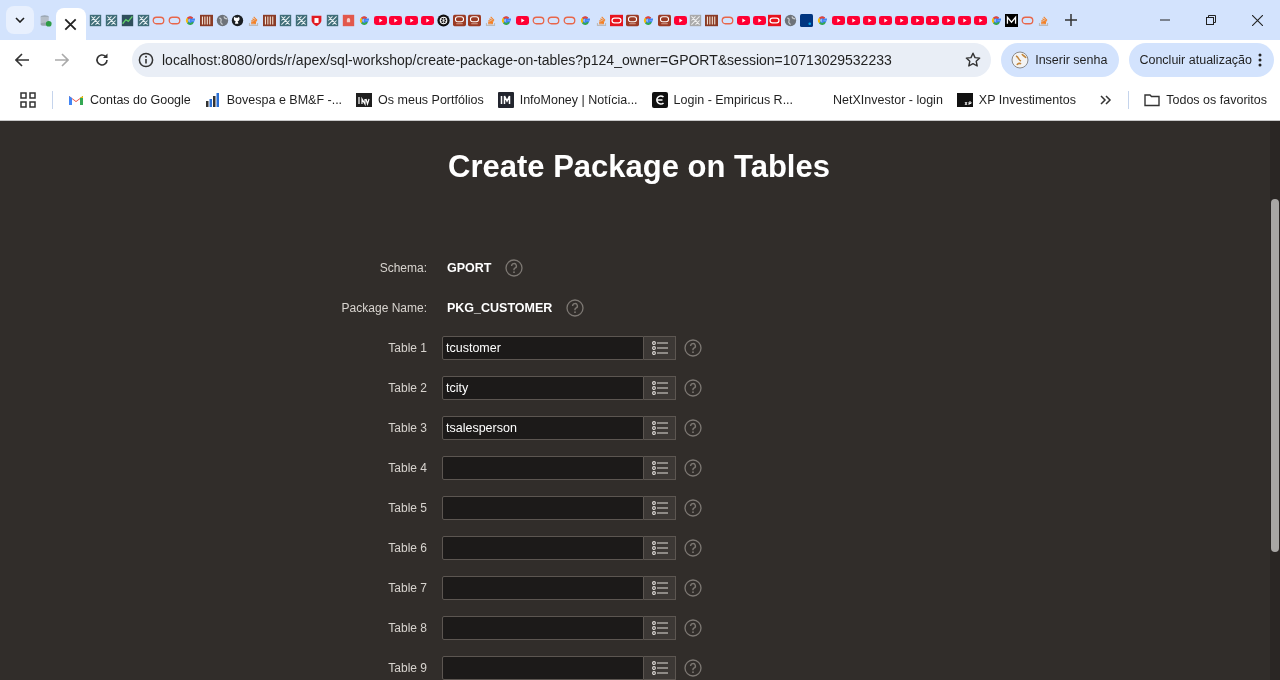 The image size is (1280, 680). I want to click on bookmark: Contas do Google, so click(129, 100).